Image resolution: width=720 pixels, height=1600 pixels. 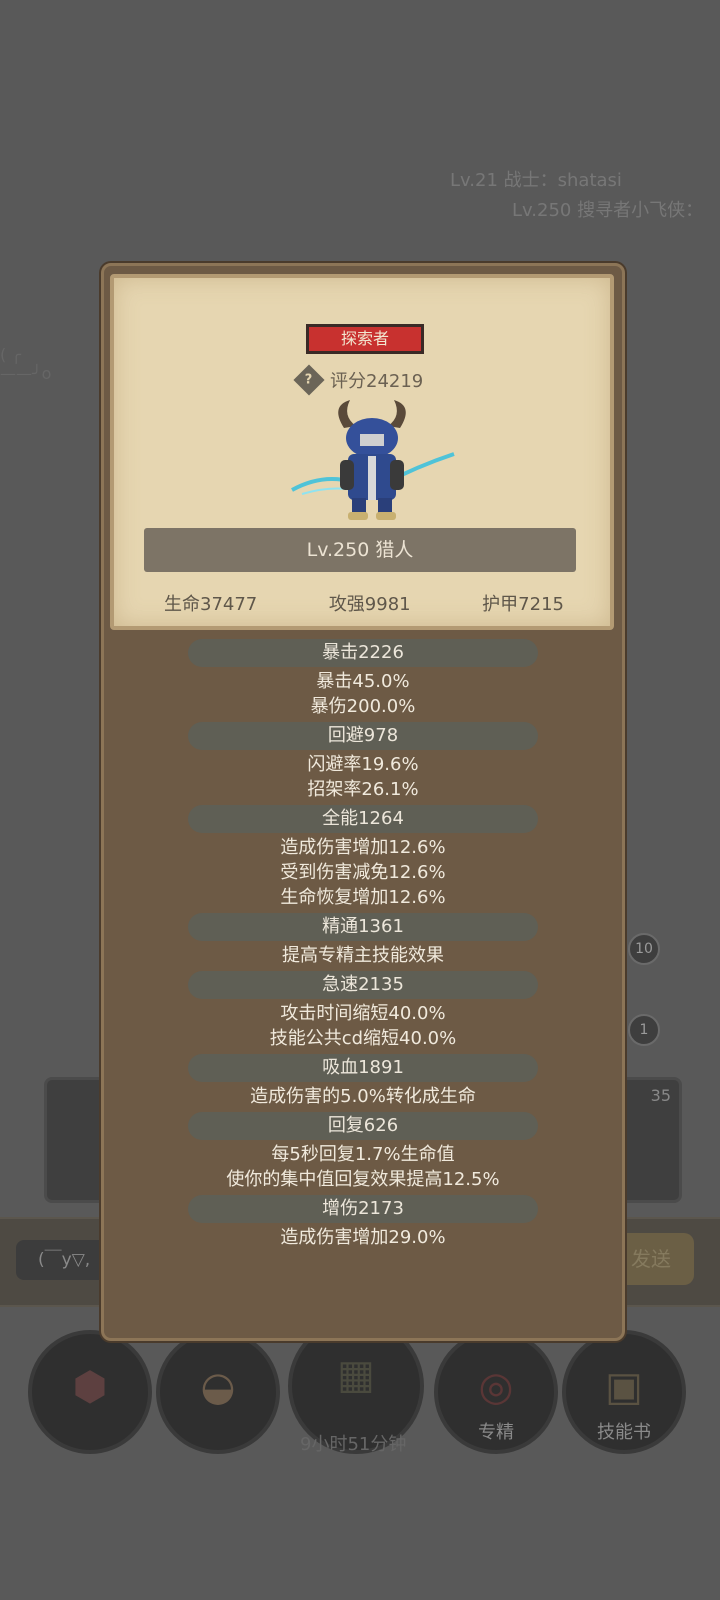 I want to click on stat-category-title: 回复626, so click(x=363, y=1126).